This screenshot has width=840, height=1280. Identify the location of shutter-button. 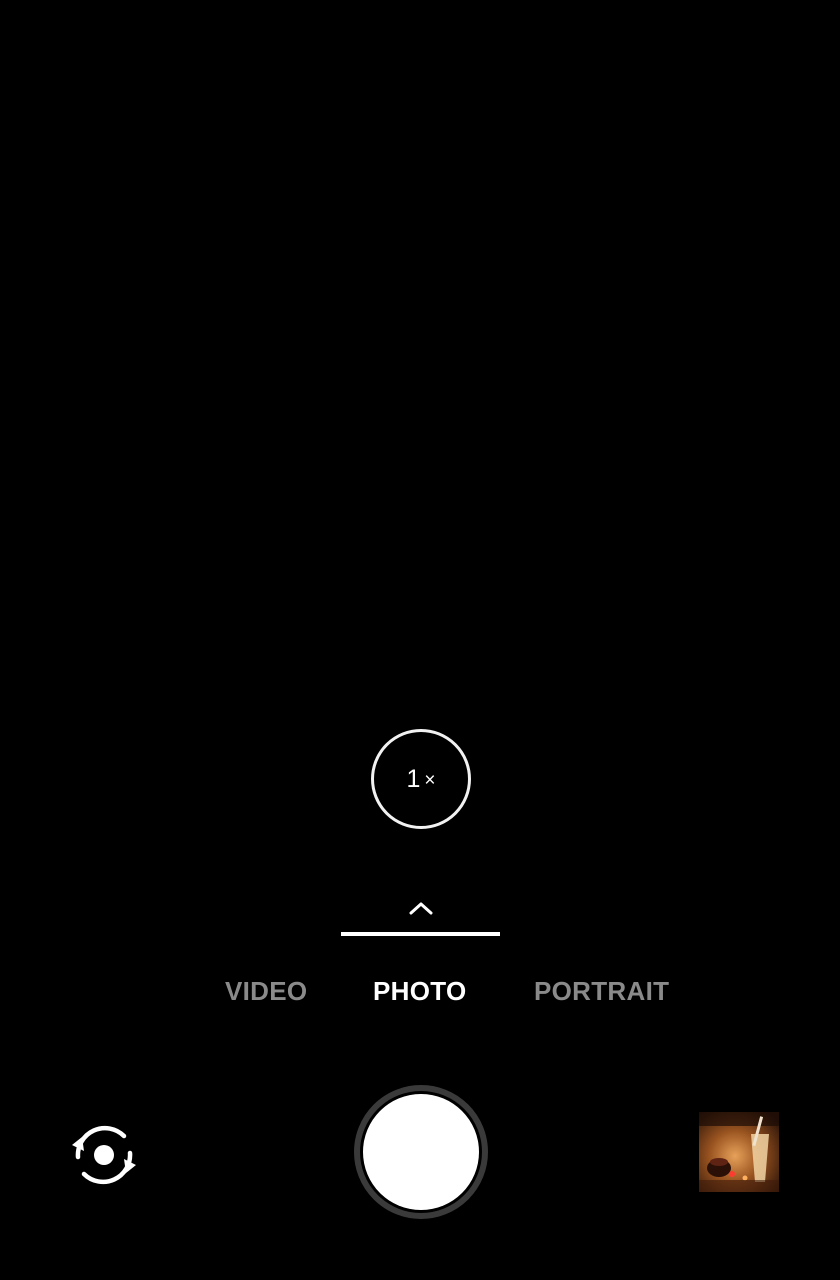
(421, 1152).